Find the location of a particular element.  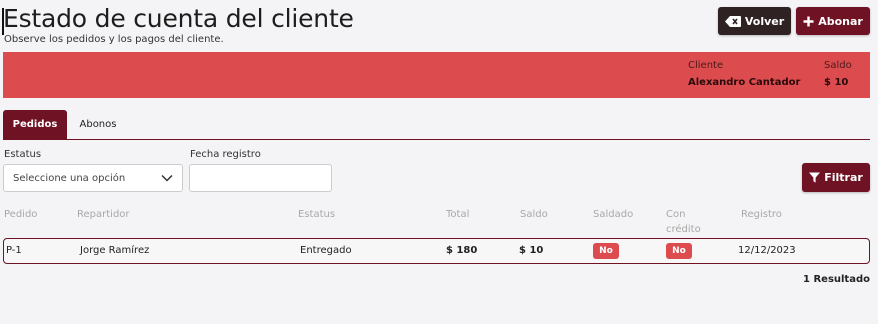

estatus-select-value: Seleccione una opción is located at coordinates (69, 178).